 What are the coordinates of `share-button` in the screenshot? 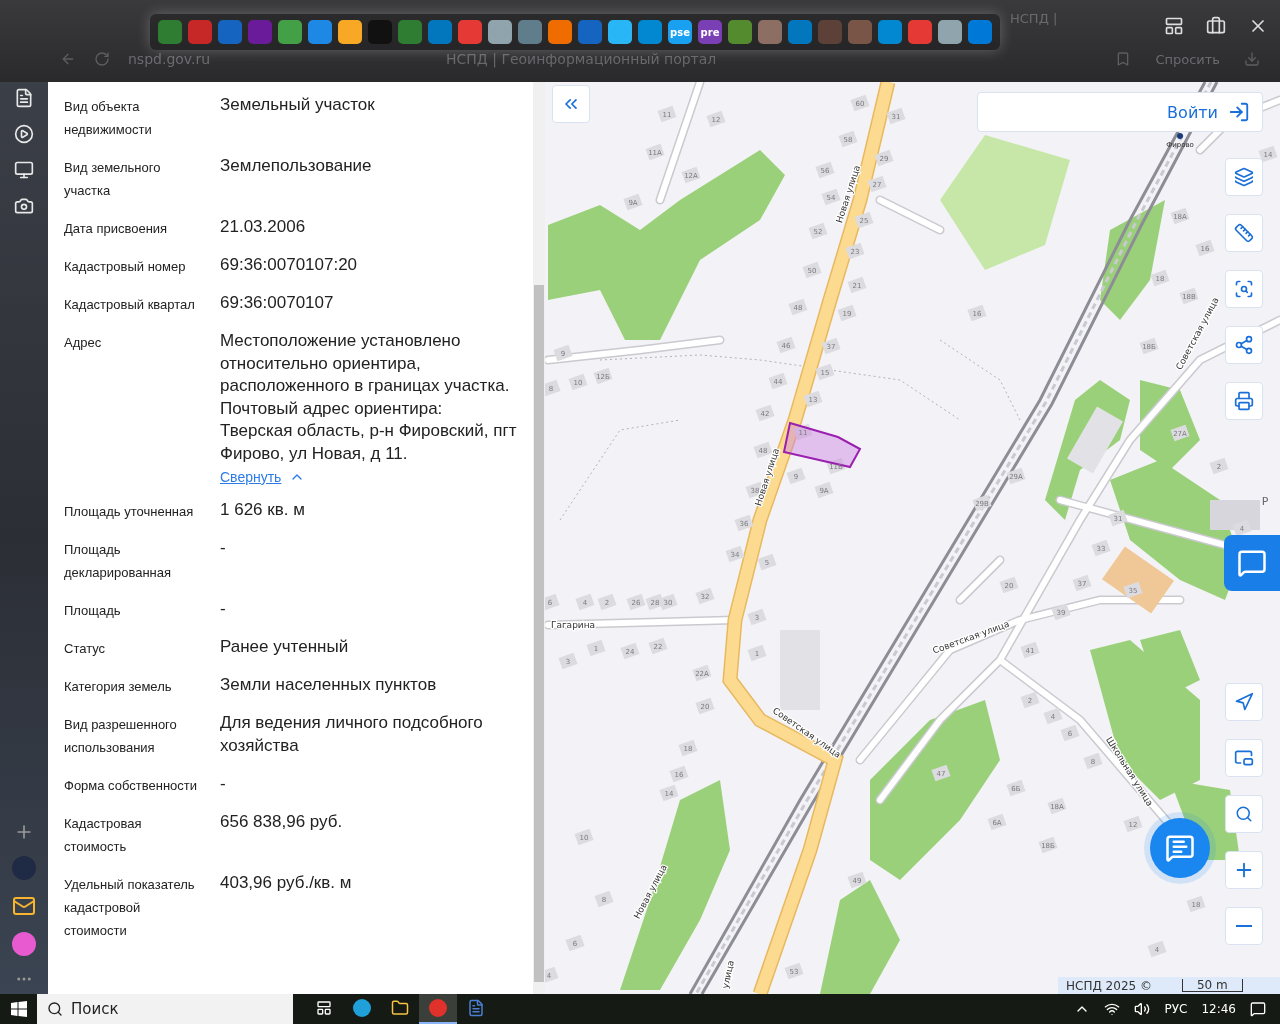 It's located at (1244, 345).